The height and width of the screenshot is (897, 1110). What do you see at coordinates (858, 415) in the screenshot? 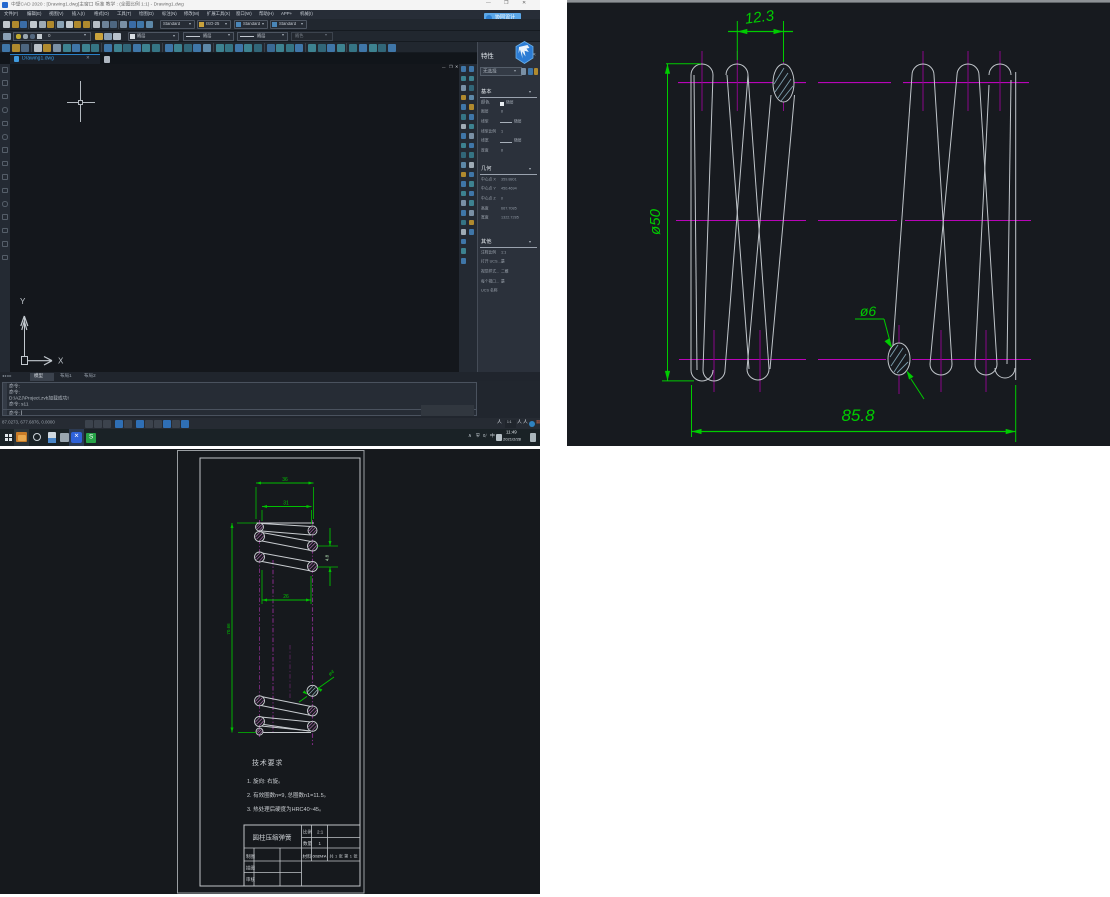
I see `svg-text: 85.8` at bounding box center [858, 415].